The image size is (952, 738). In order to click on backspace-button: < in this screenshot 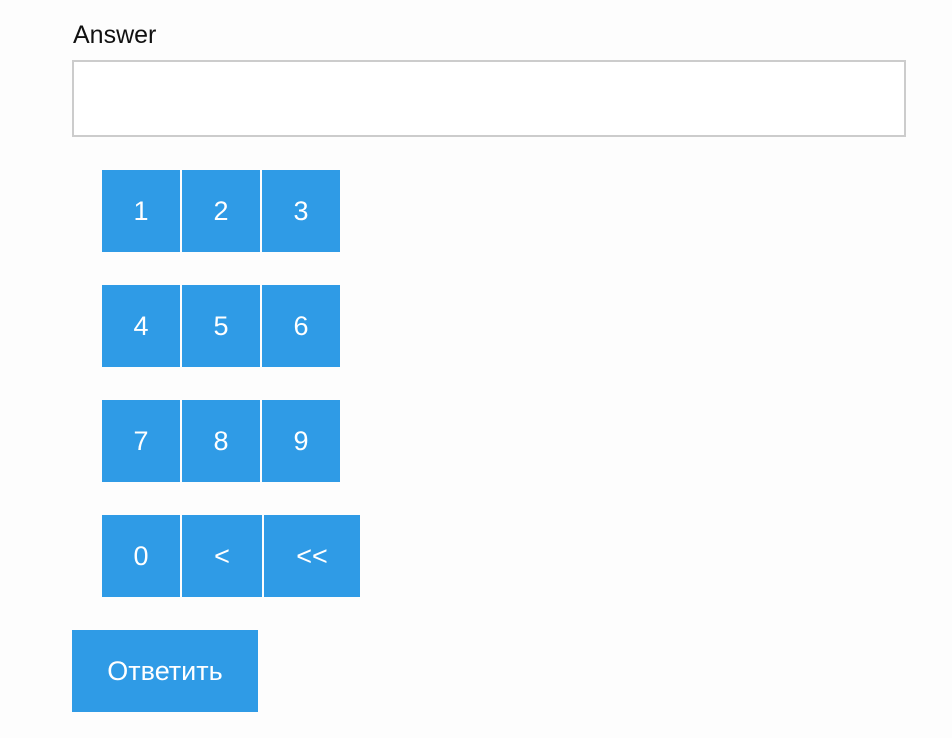, I will do `click(222, 556)`.